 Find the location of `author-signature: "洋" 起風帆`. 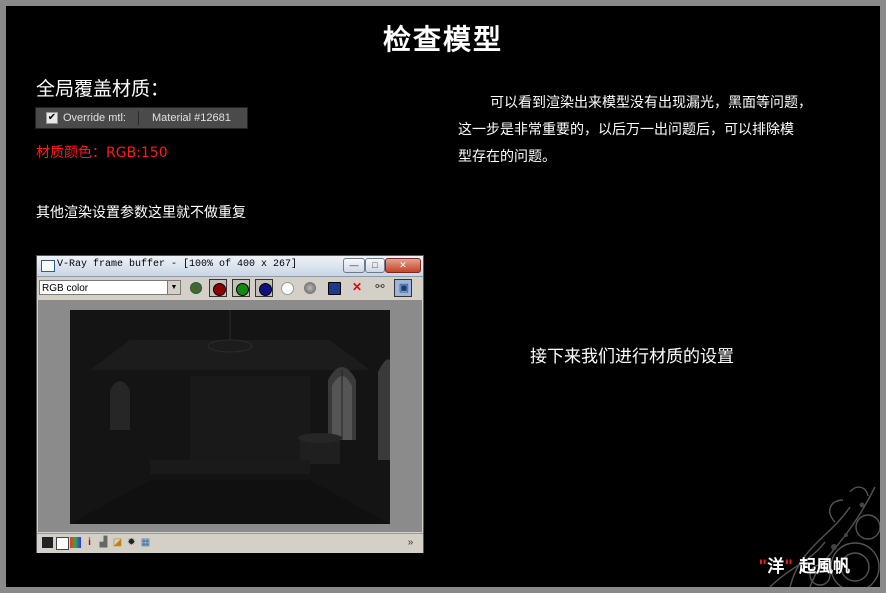

author-signature: "洋" 起風帆 is located at coordinates (804, 564).